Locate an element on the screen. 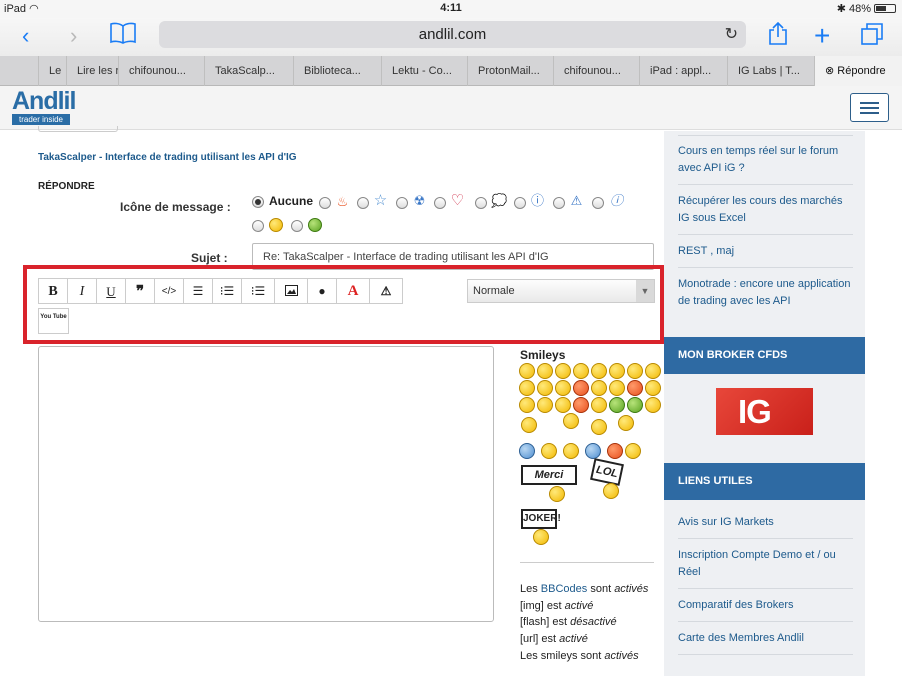  image-button is located at coordinates (291, 291).